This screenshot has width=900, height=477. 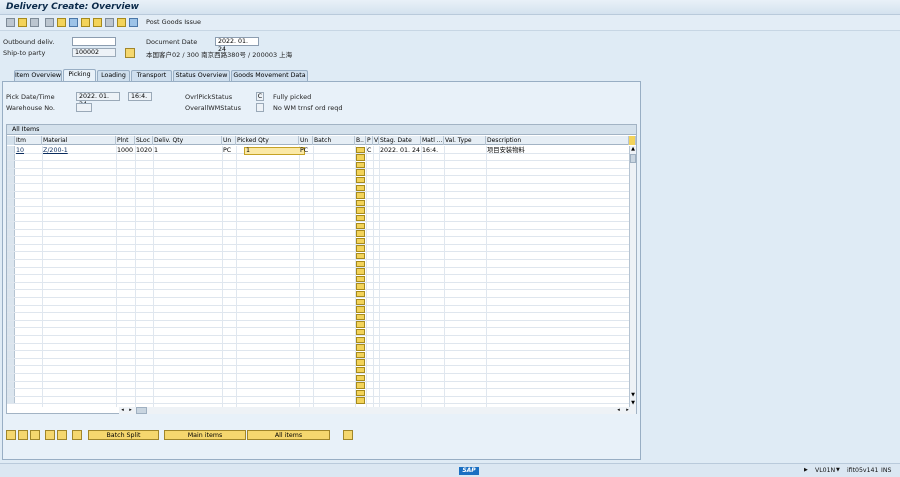 I want to click on status-overview-icon, so click(x=97, y=22).